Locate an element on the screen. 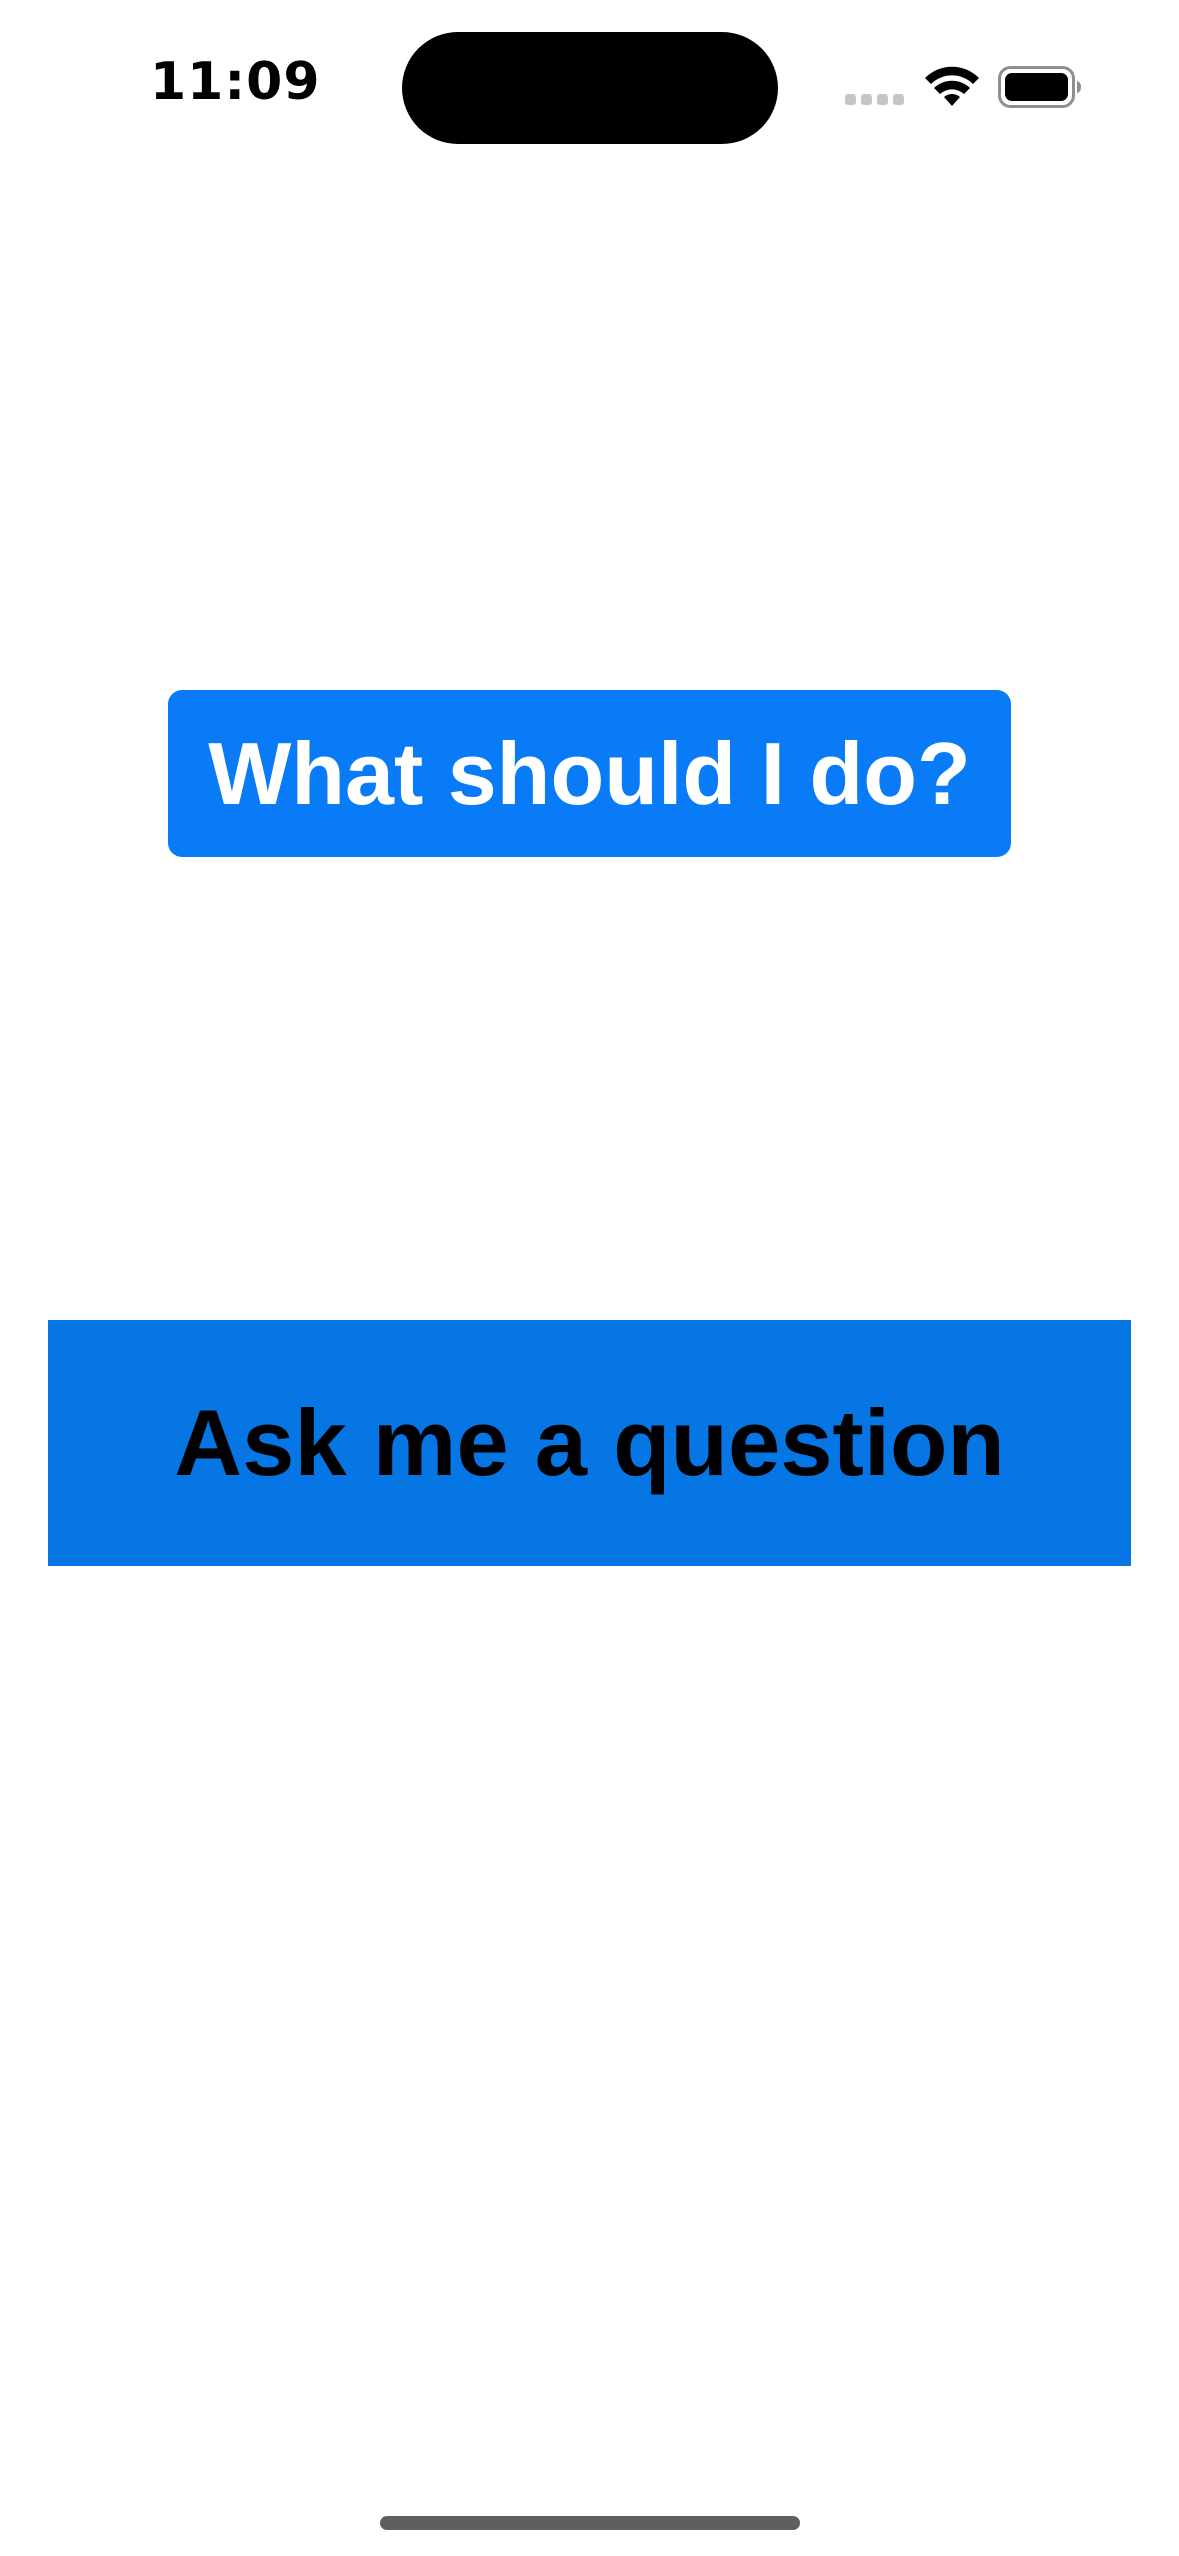 This screenshot has width=1179, height=2556. dynamic-island is located at coordinates (590, 88).